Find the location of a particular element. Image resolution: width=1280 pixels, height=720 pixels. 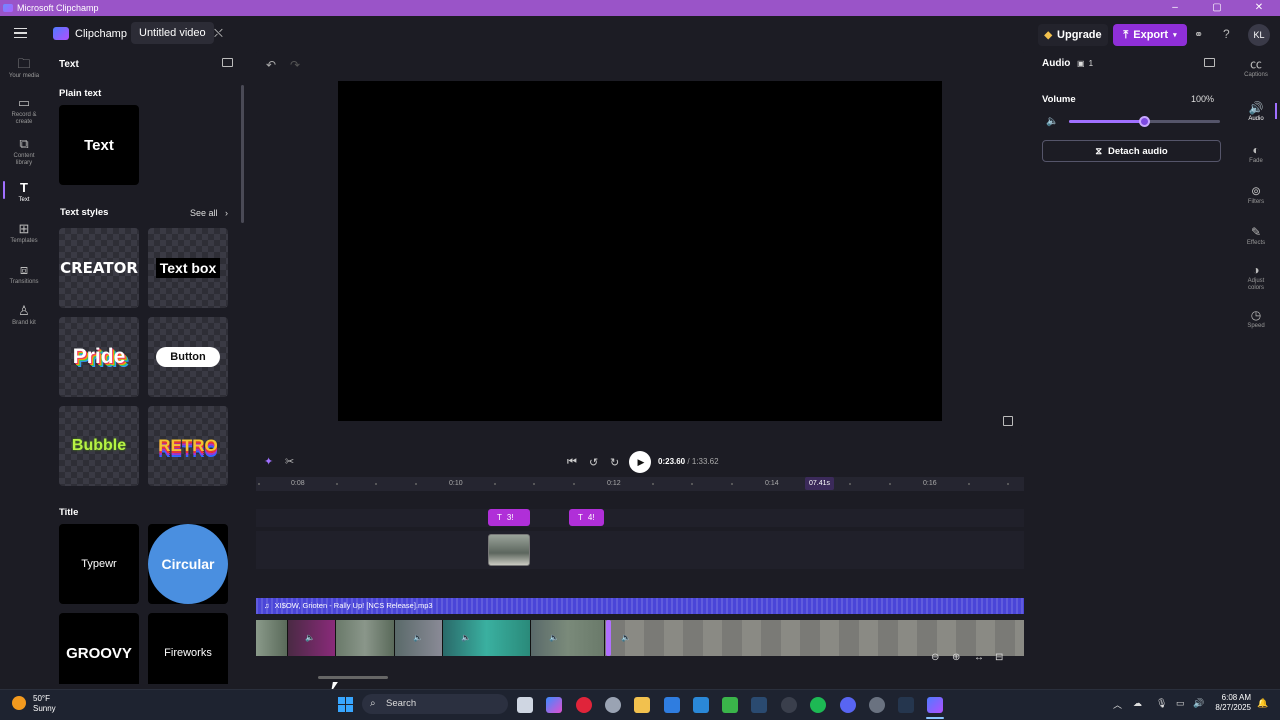

play-button: ▶ is located at coordinates (640, 462).